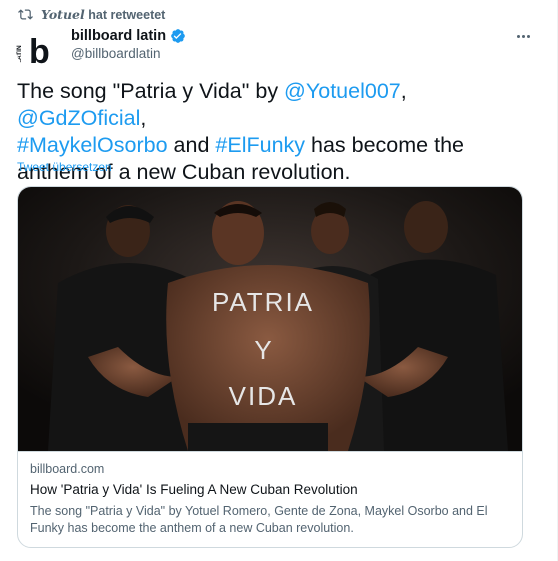 The image size is (558, 561). I want to click on retweeter-name: Yotuel, so click(63, 14).